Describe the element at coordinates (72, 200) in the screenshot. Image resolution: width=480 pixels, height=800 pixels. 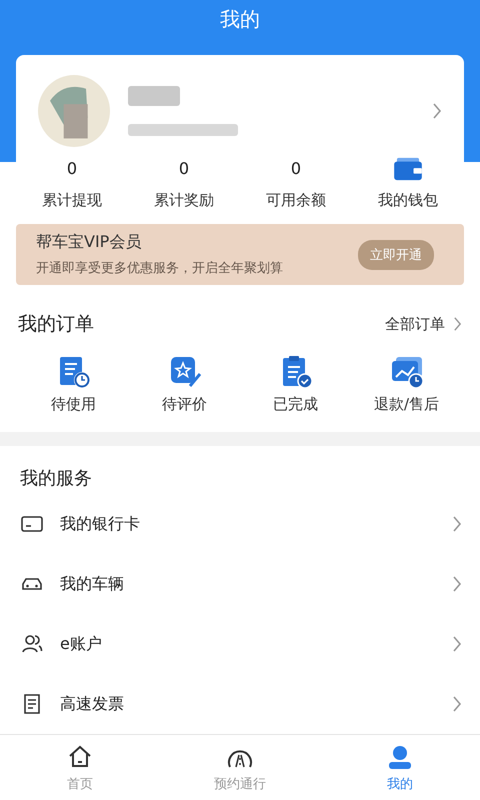
I see `stat-label: 累计提现` at that location.